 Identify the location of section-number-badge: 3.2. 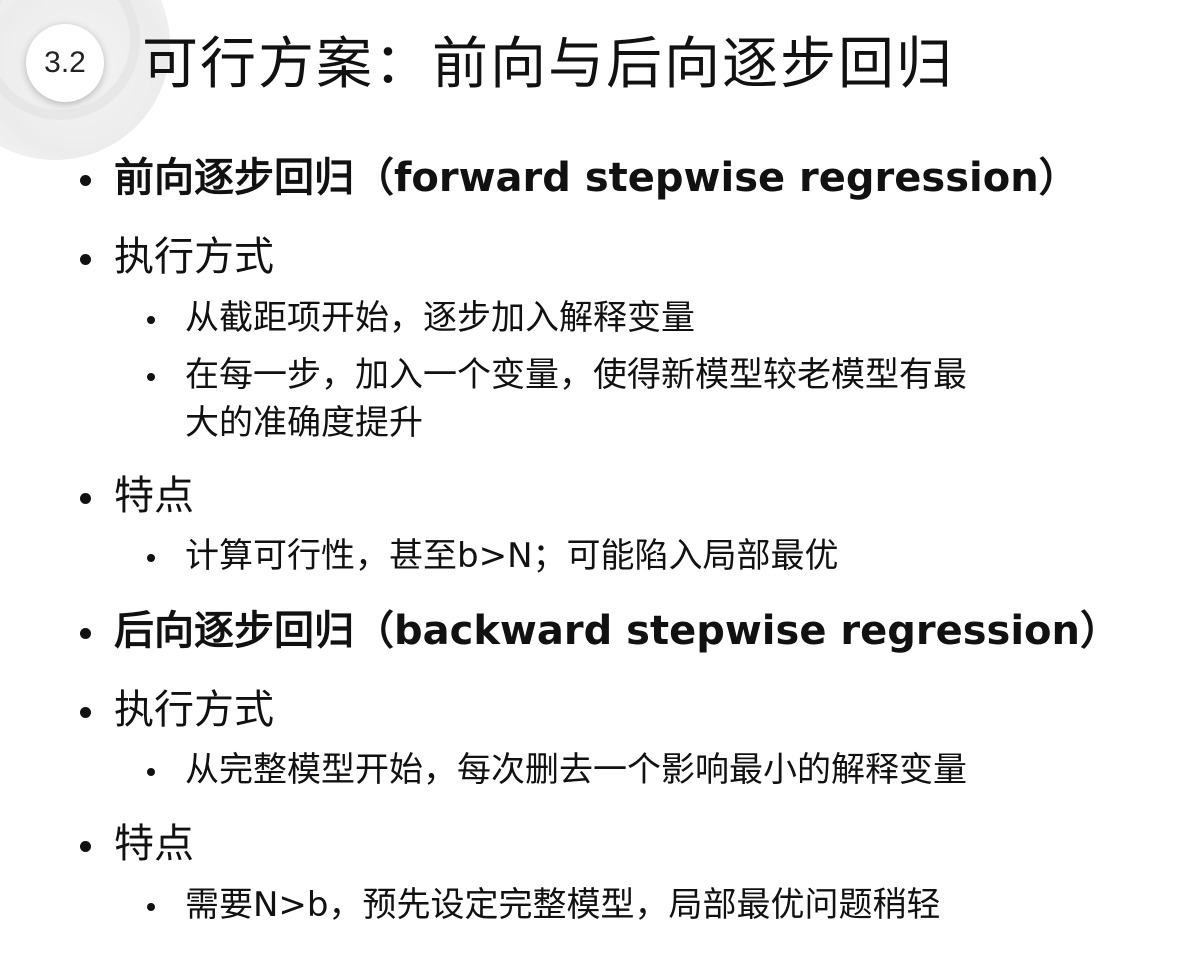
(65, 63).